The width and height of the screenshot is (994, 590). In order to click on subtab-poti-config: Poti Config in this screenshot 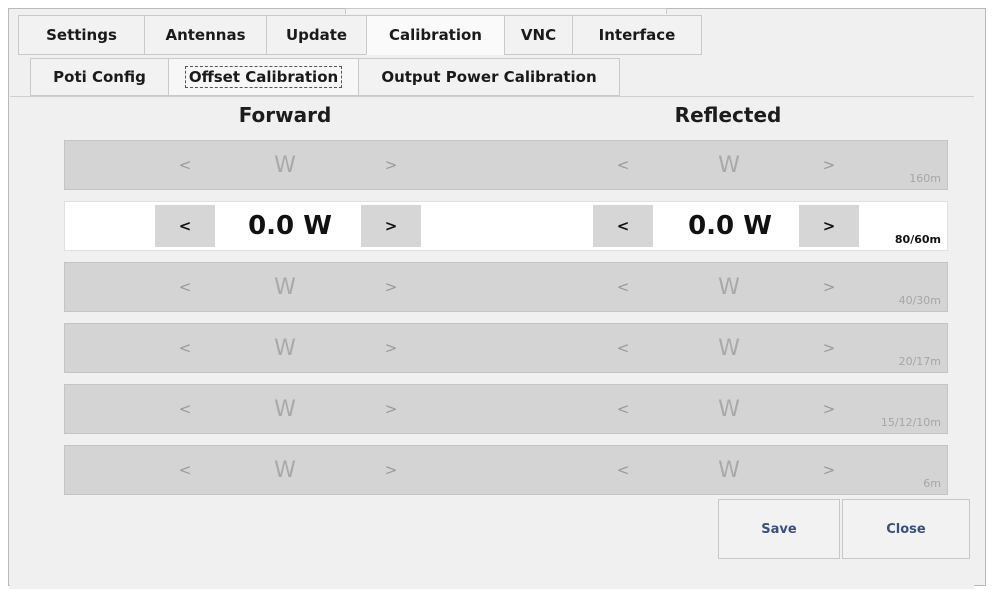, I will do `click(99, 77)`.